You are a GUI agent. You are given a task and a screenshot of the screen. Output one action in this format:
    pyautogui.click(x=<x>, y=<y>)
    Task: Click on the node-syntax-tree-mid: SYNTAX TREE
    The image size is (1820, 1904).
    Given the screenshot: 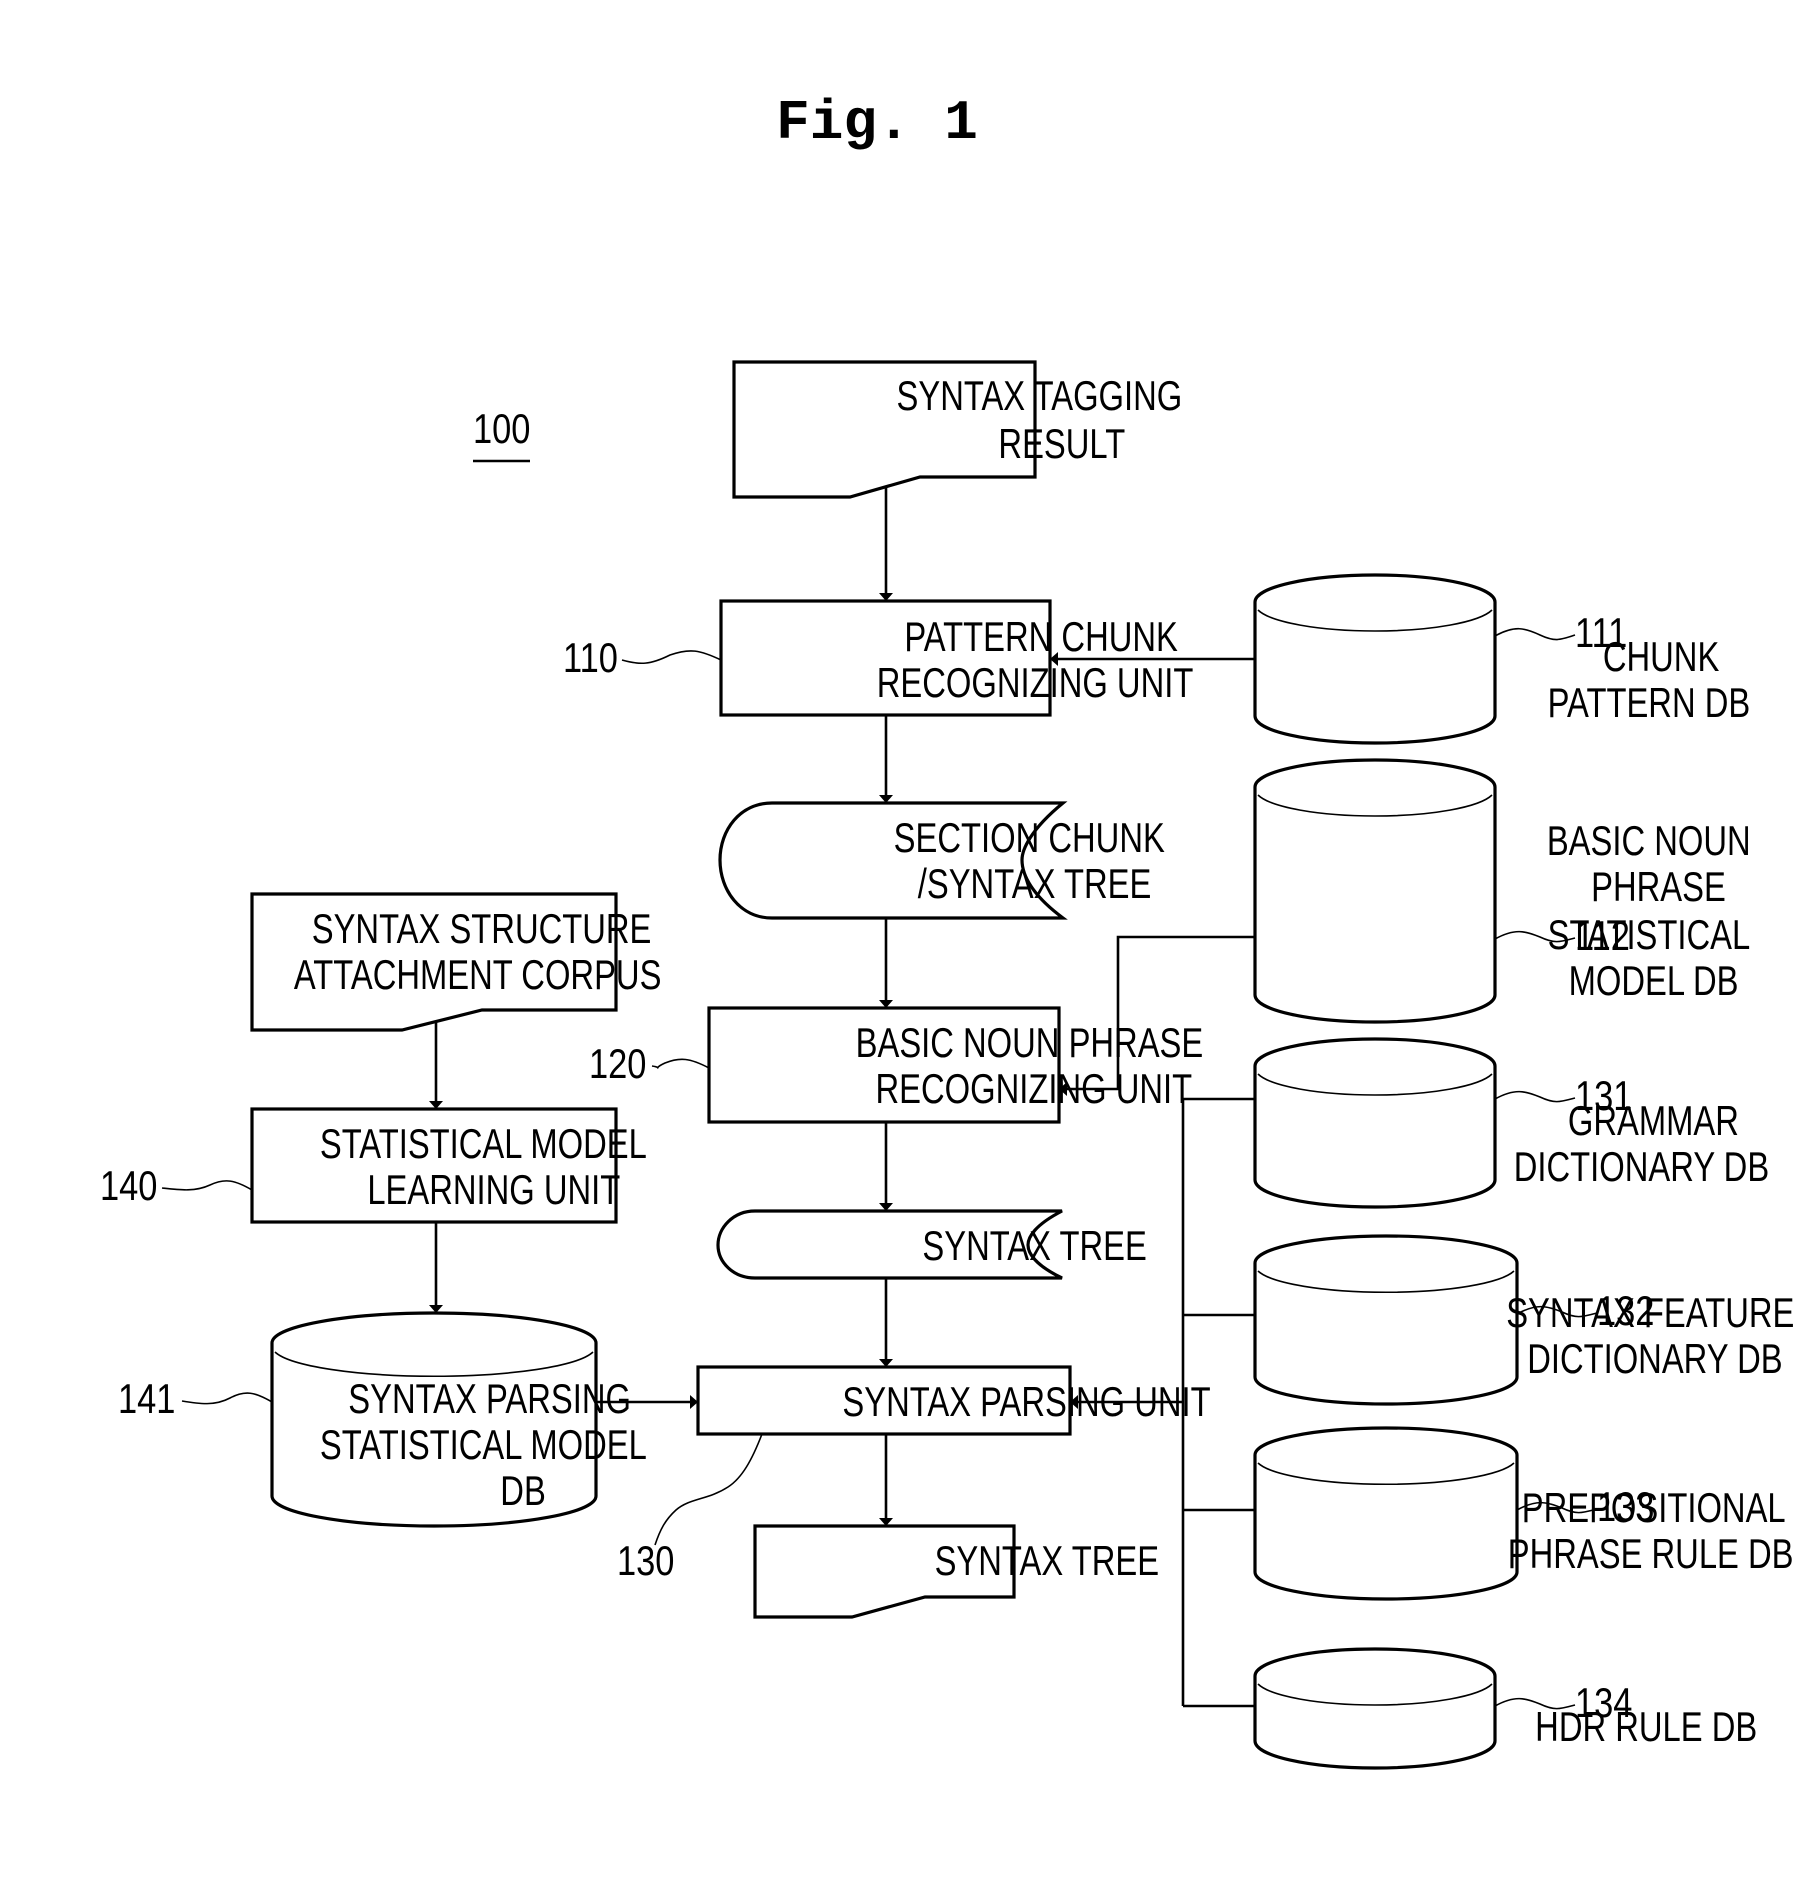 What is the action you would take?
    pyautogui.click(x=931, y=1244)
    